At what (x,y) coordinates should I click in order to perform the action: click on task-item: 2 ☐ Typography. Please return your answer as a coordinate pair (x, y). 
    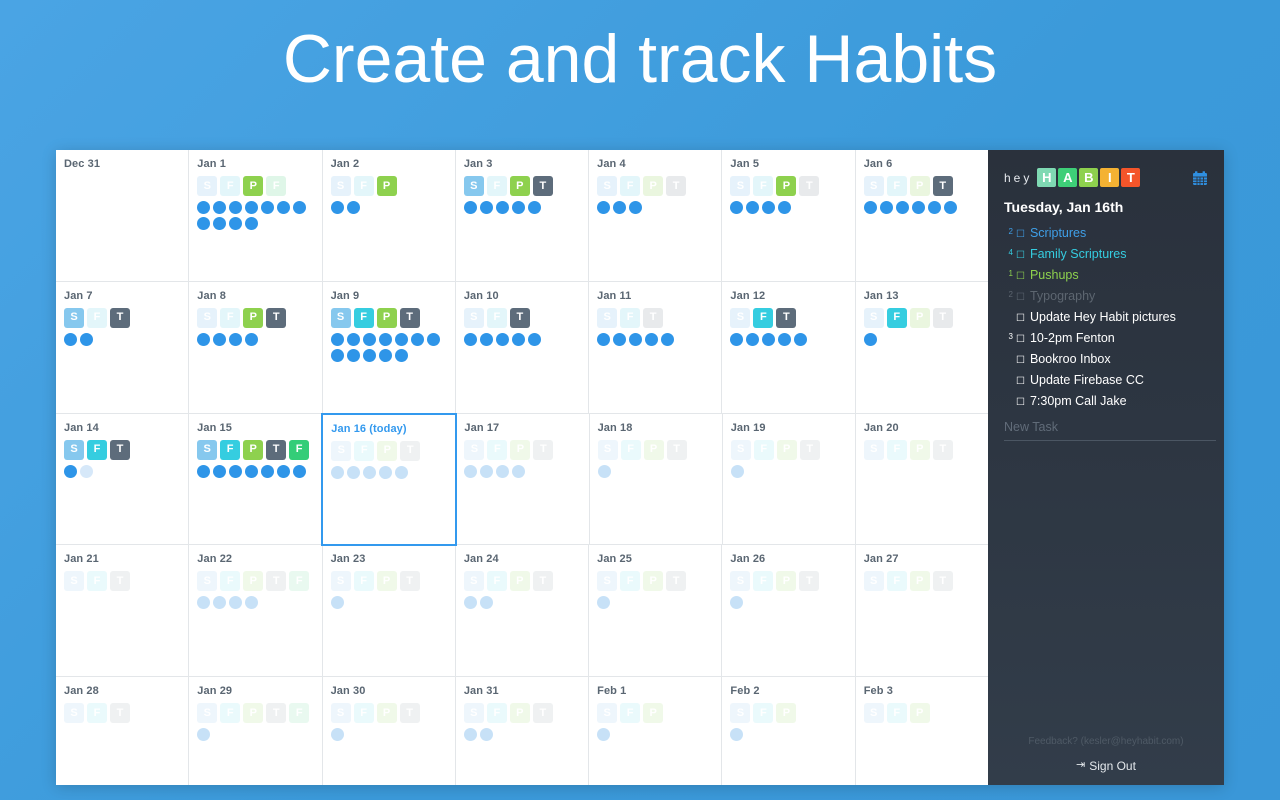
    Looking at the image, I should click on (1106, 297).